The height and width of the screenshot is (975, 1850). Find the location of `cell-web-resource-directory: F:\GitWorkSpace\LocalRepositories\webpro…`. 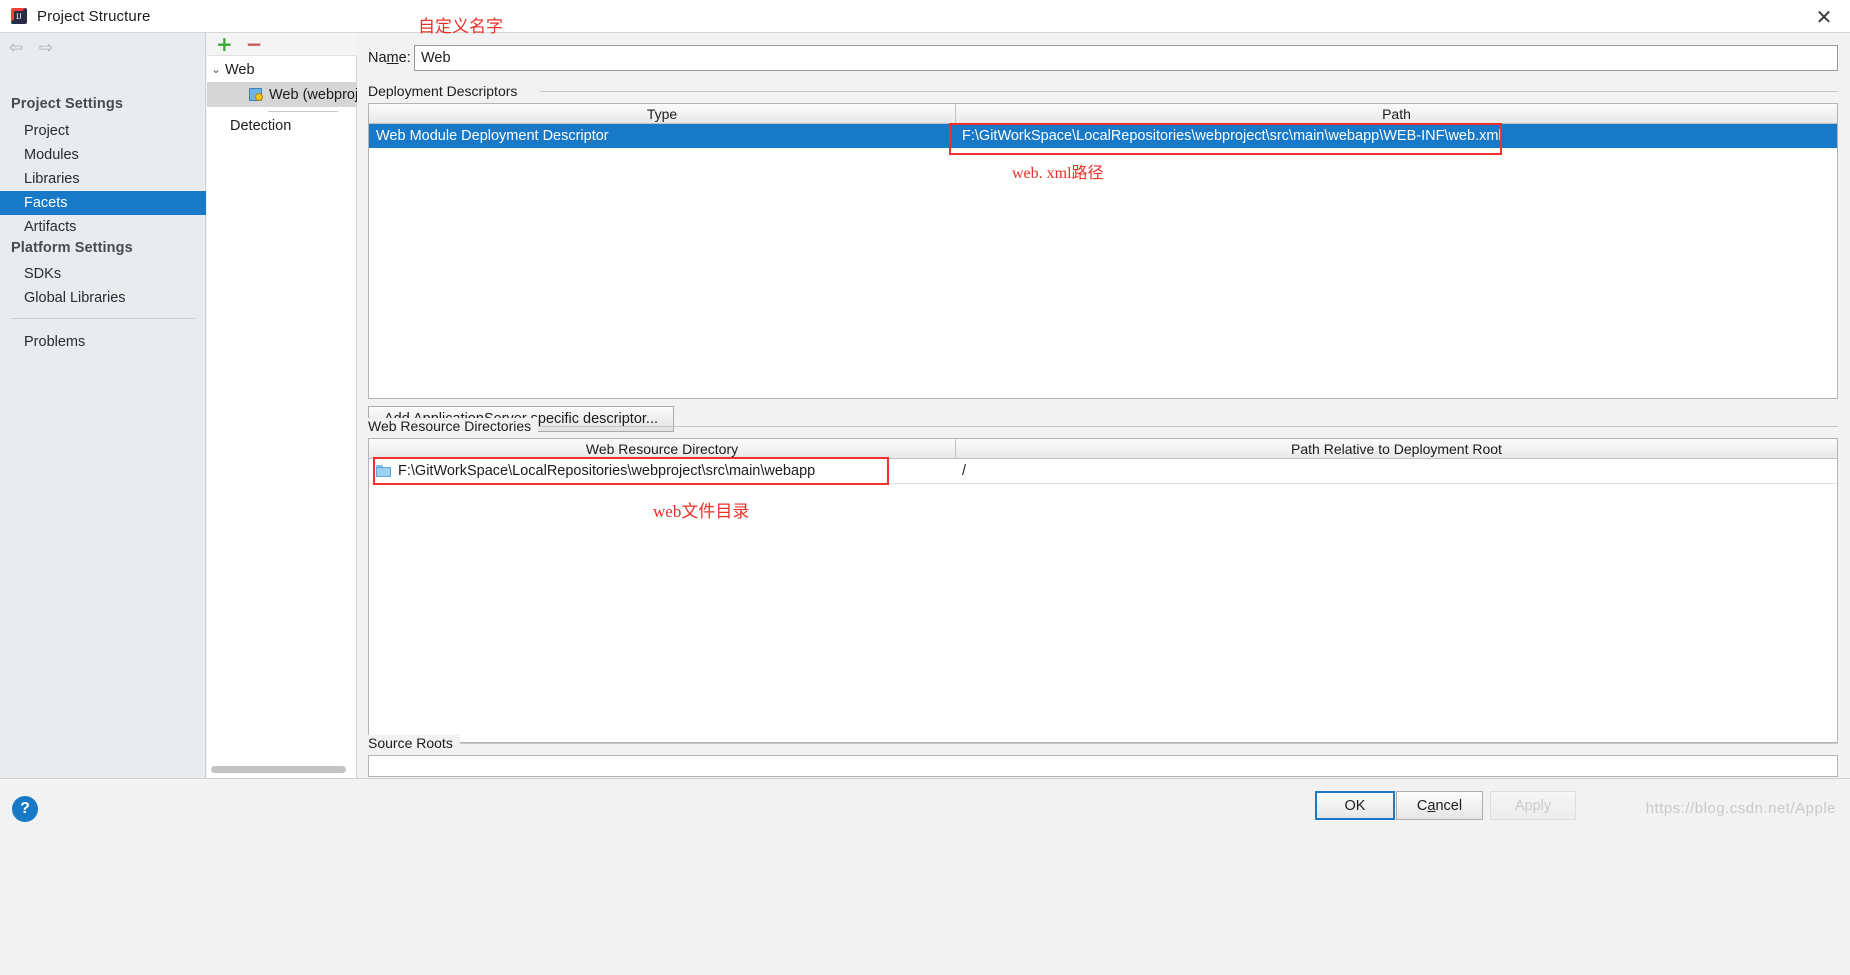

cell-web-resource-directory: F:\GitWorkSpace\LocalRepositories\webpro… is located at coordinates (662, 471).